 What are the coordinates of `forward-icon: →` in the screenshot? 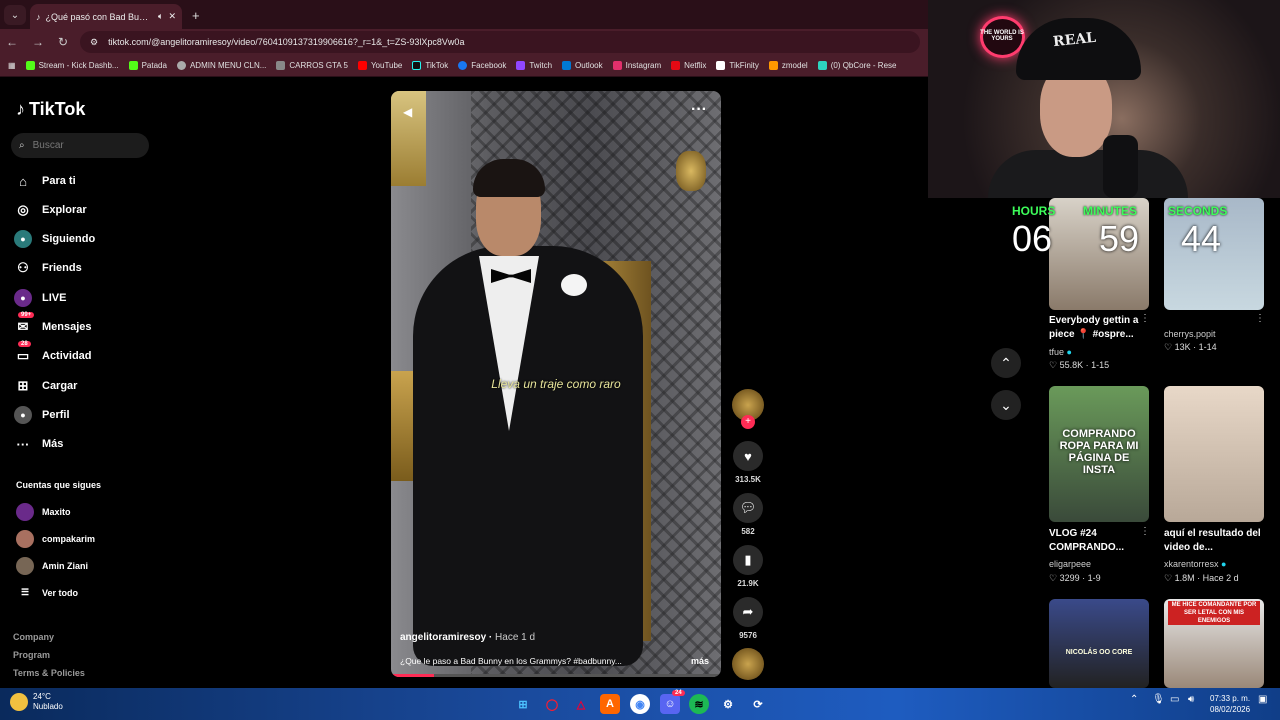 It's located at (38, 42).